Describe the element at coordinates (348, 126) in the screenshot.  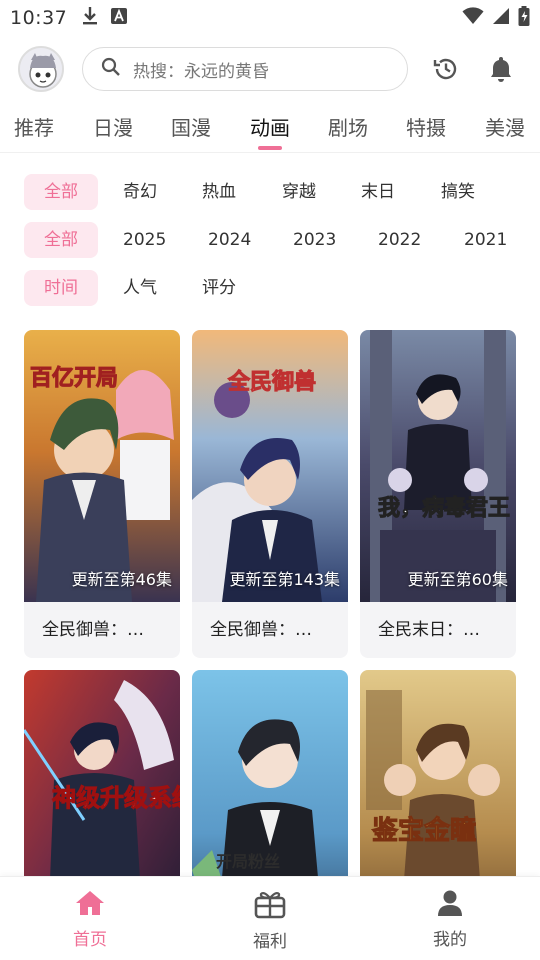
I see `tab-theater: 剧场` at that location.